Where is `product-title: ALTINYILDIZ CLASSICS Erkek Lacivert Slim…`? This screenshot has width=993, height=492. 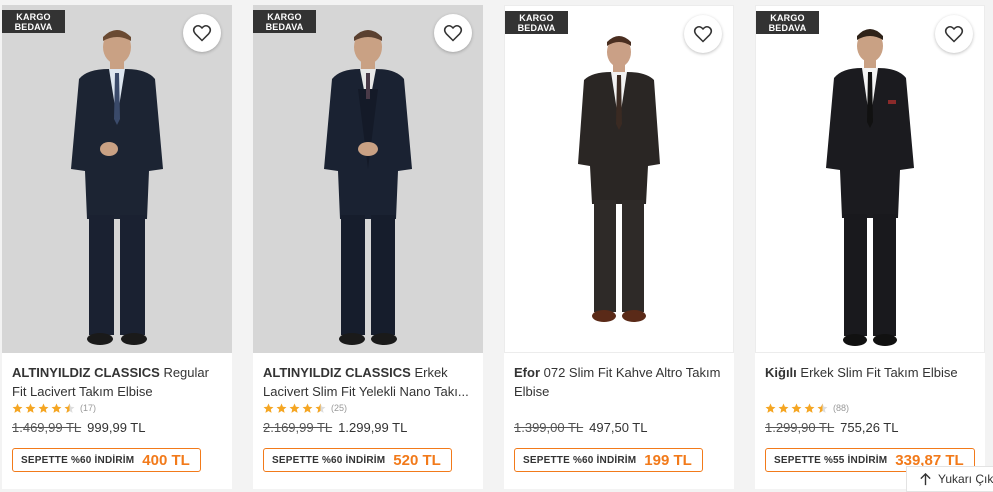
product-title: ALTINYILDIZ CLASSICS Erkek Lacivert Slim… is located at coordinates (369, 382).